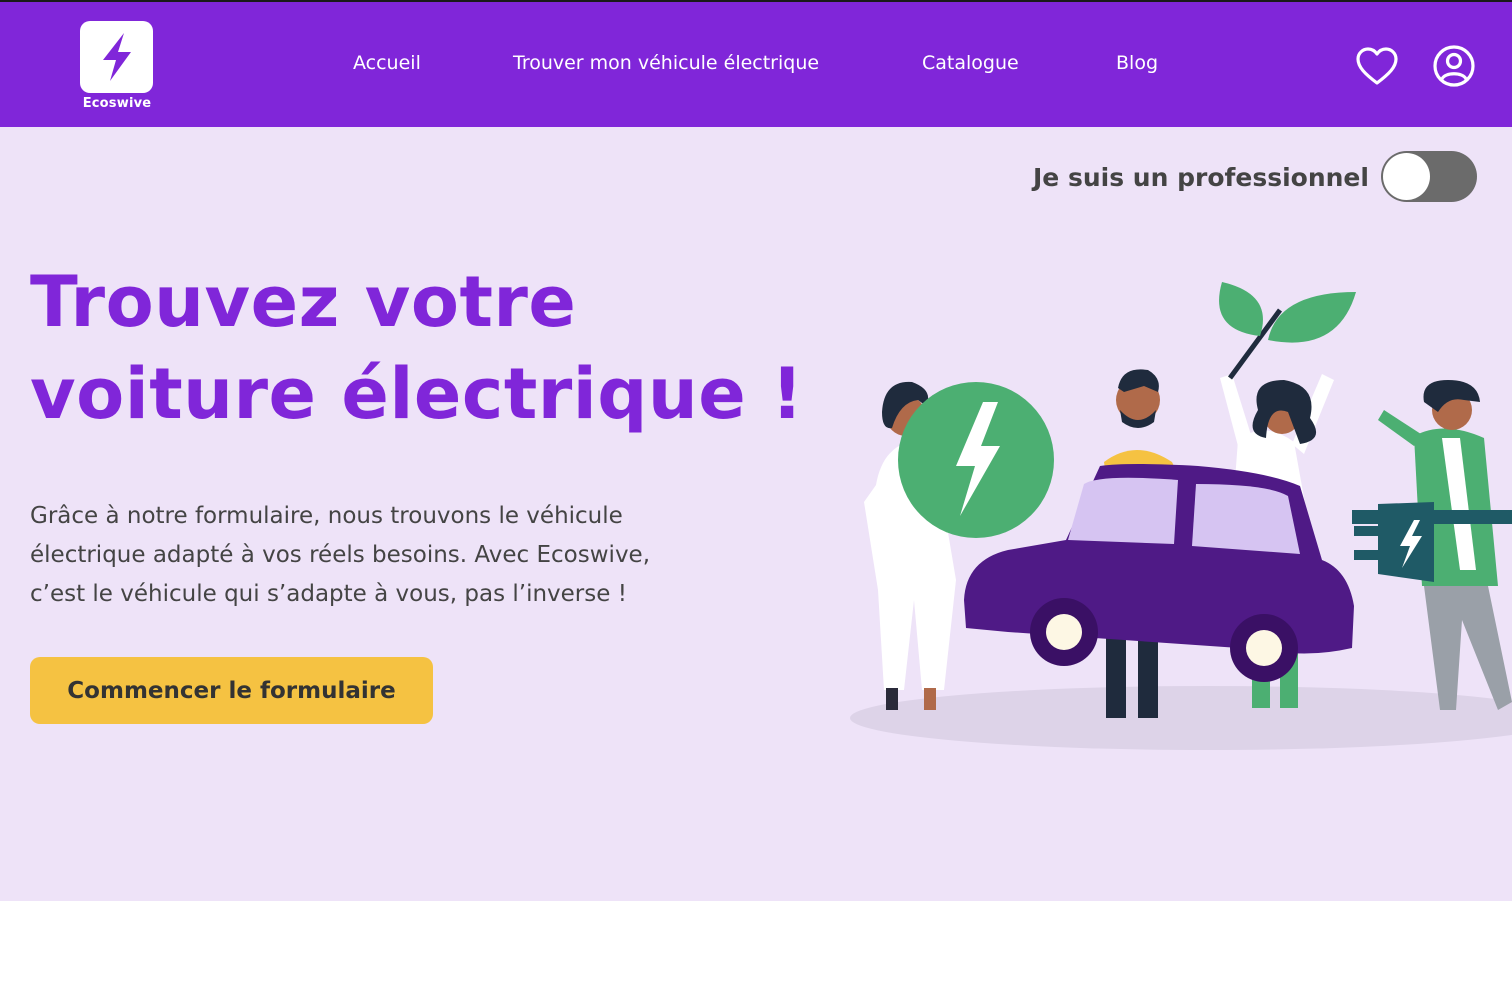 This screenshot has width=1512, height=982. What do you see at coordinates (231, 690) in the screenshot?
I see `start-form-button: Commencer le formulaire` at bounding box center [231, 690].